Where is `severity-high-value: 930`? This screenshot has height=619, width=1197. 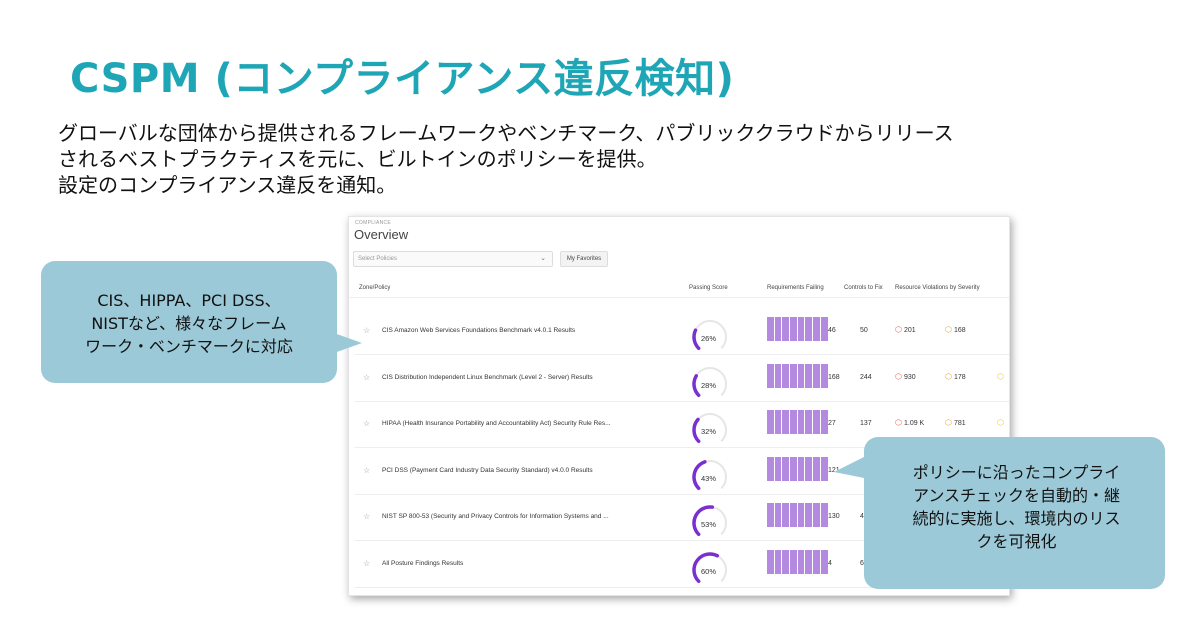 severity-high-value: 930 is located at coordinates (909, 377).